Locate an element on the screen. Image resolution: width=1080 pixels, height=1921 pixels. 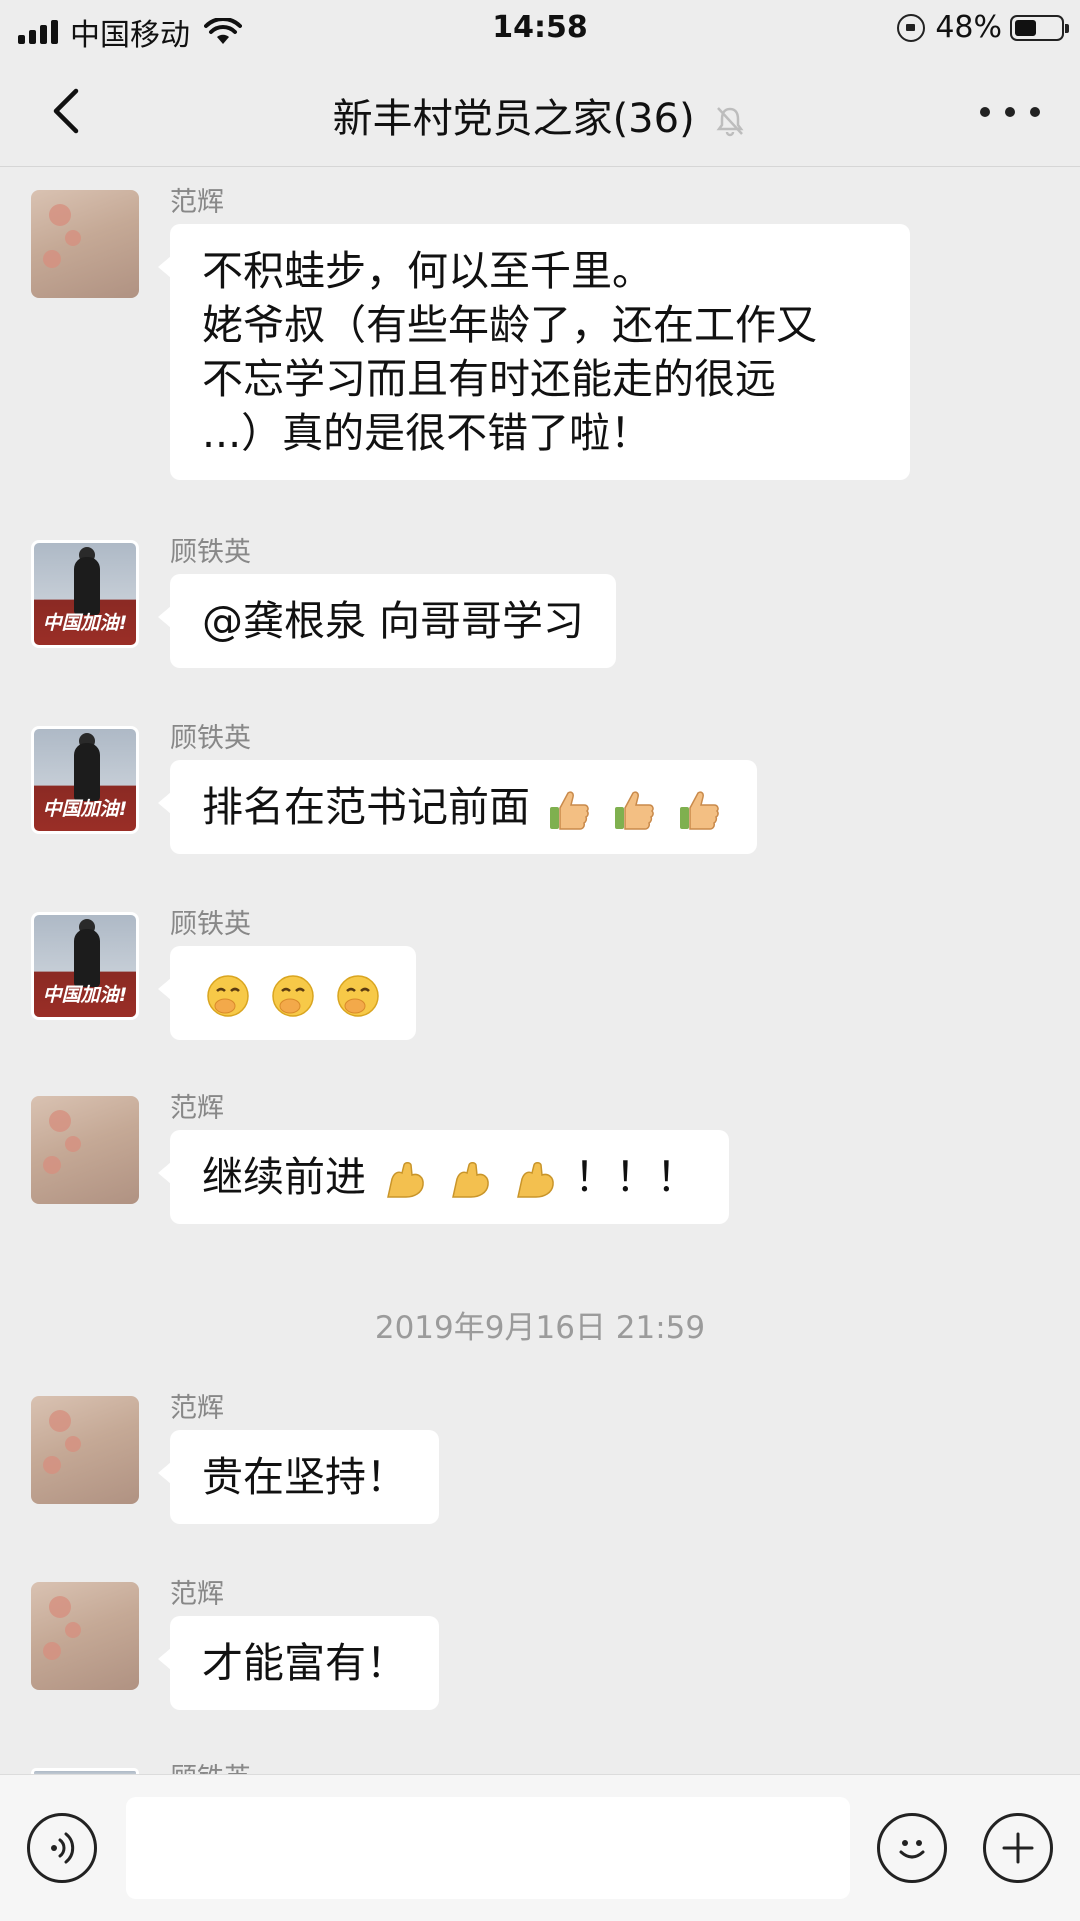
voice-button is located at coordinates (62, 1848).